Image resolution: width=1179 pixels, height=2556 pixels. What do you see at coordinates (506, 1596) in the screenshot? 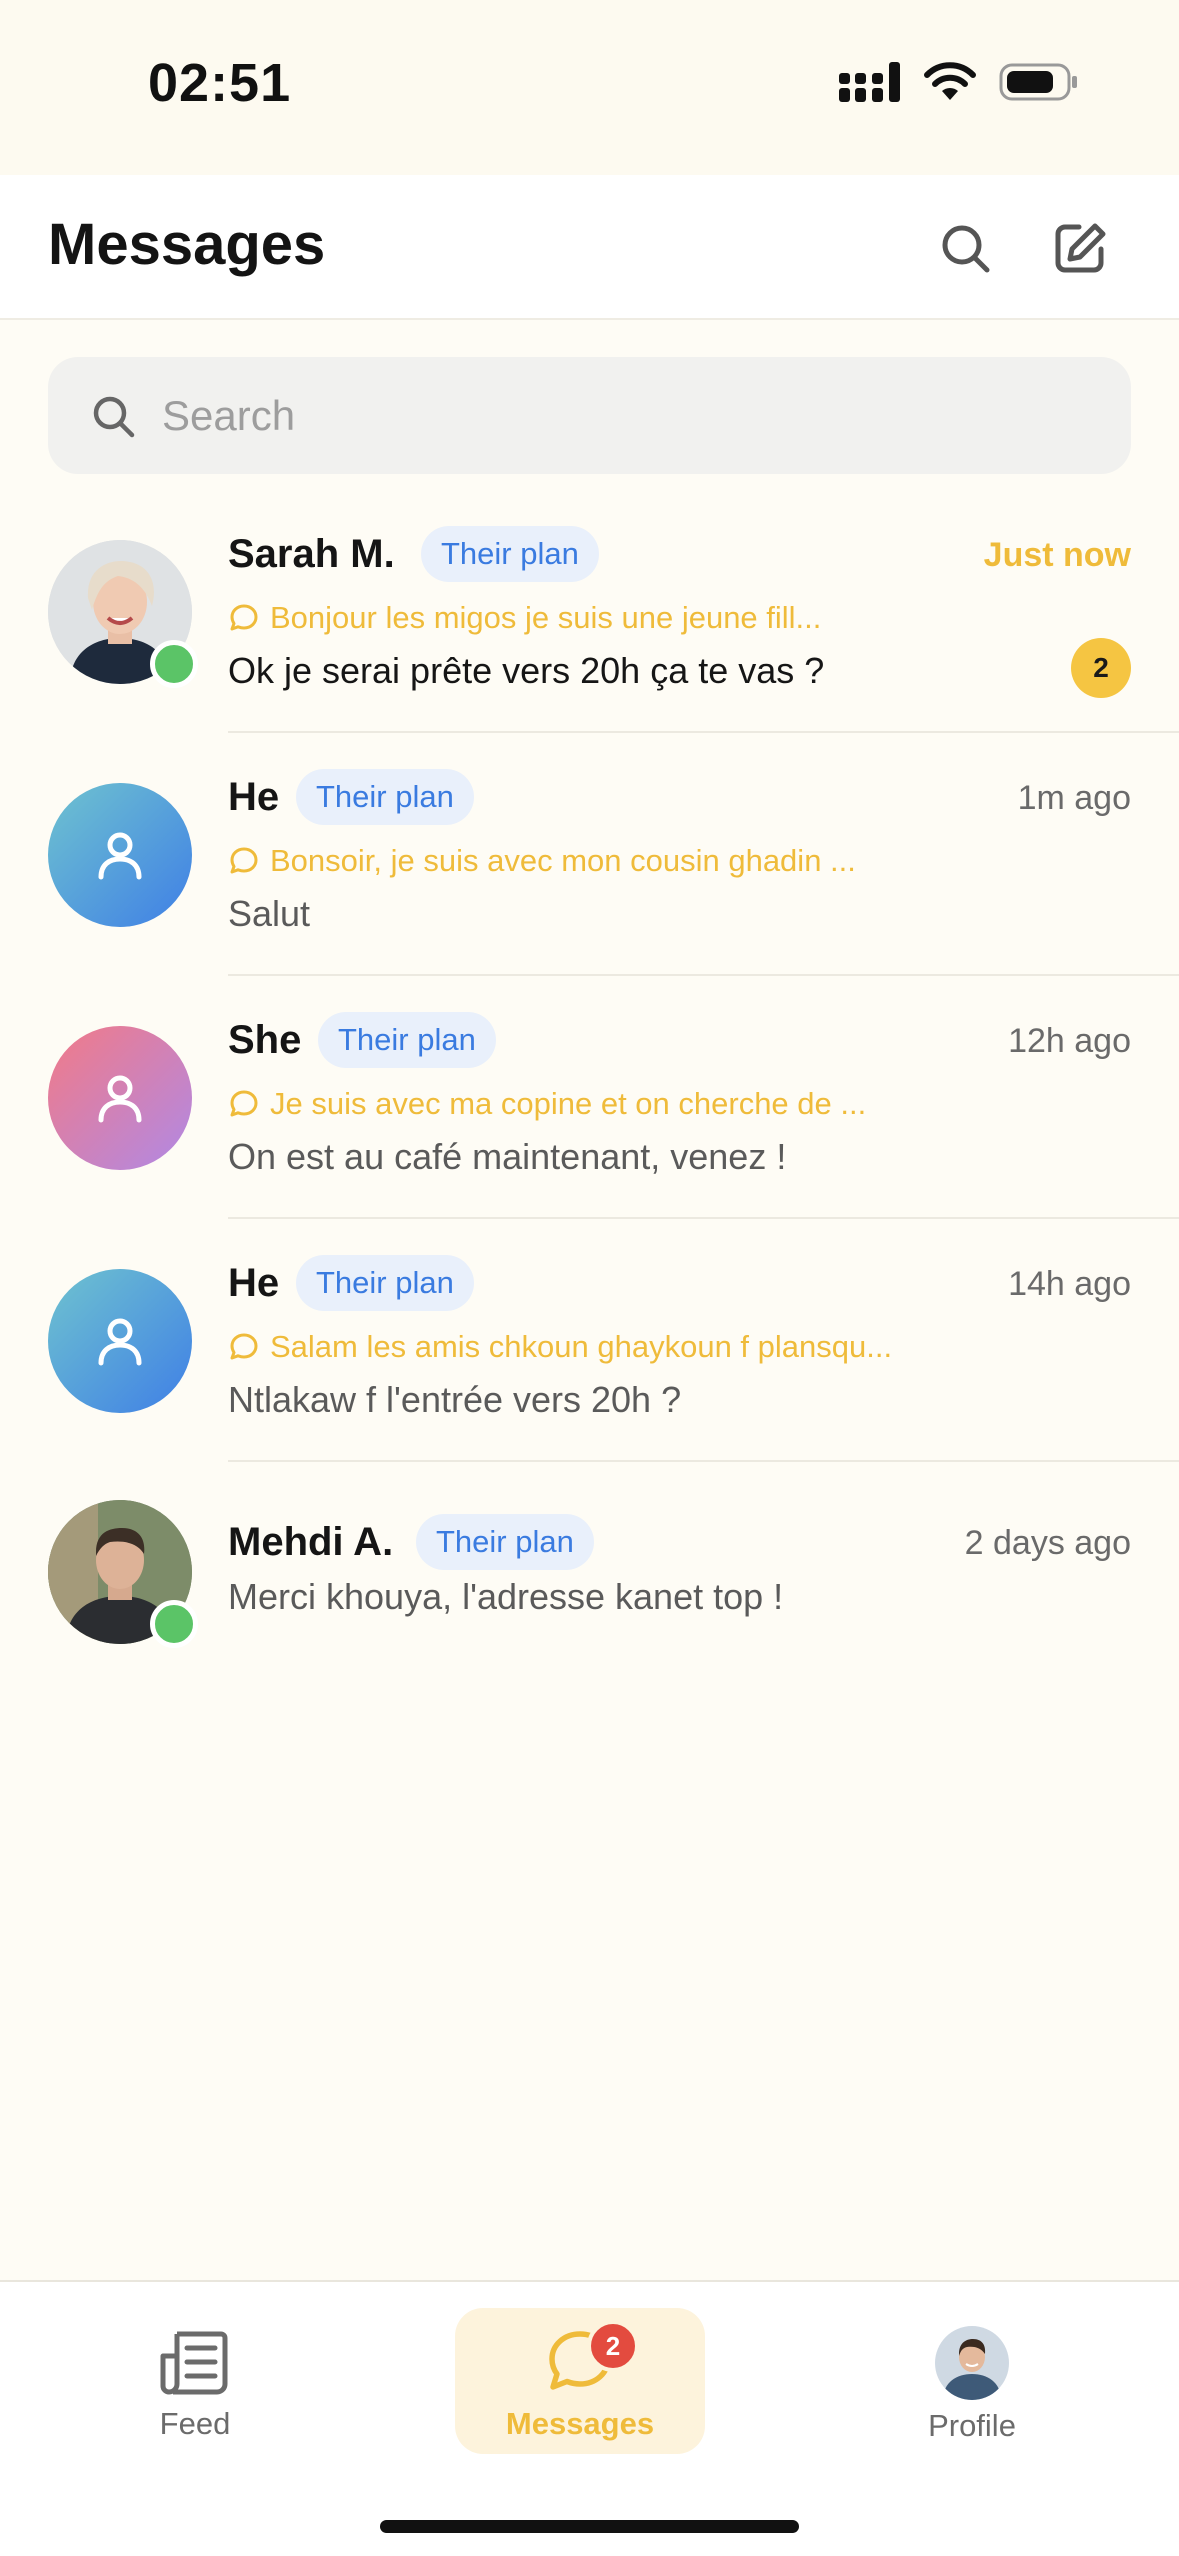
I see `last-message: Merci khouya, l'adresse kanet top !` at bounding box center [506, 1596].